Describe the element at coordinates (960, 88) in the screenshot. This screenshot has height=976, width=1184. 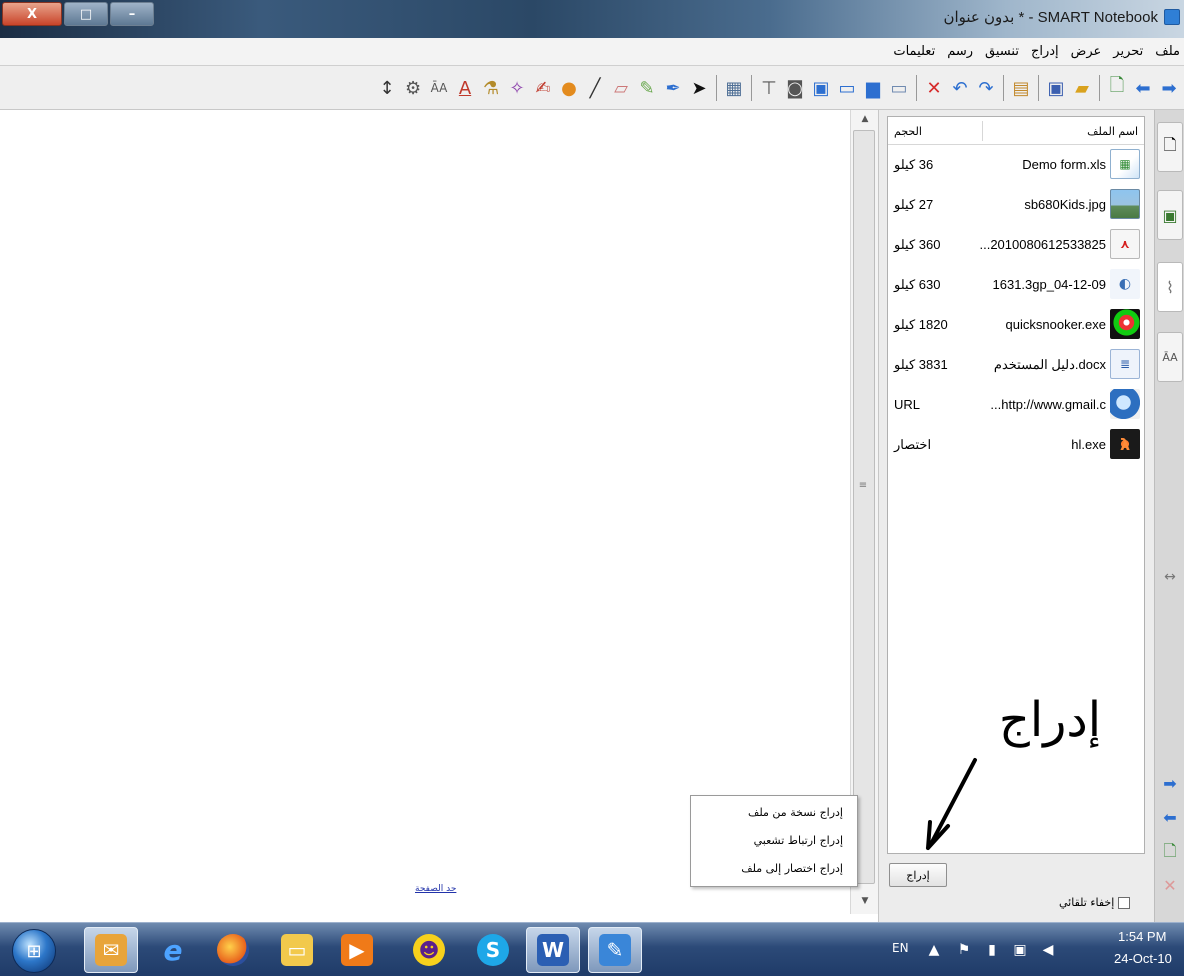
I see `undo-icon: ↶` at that location.